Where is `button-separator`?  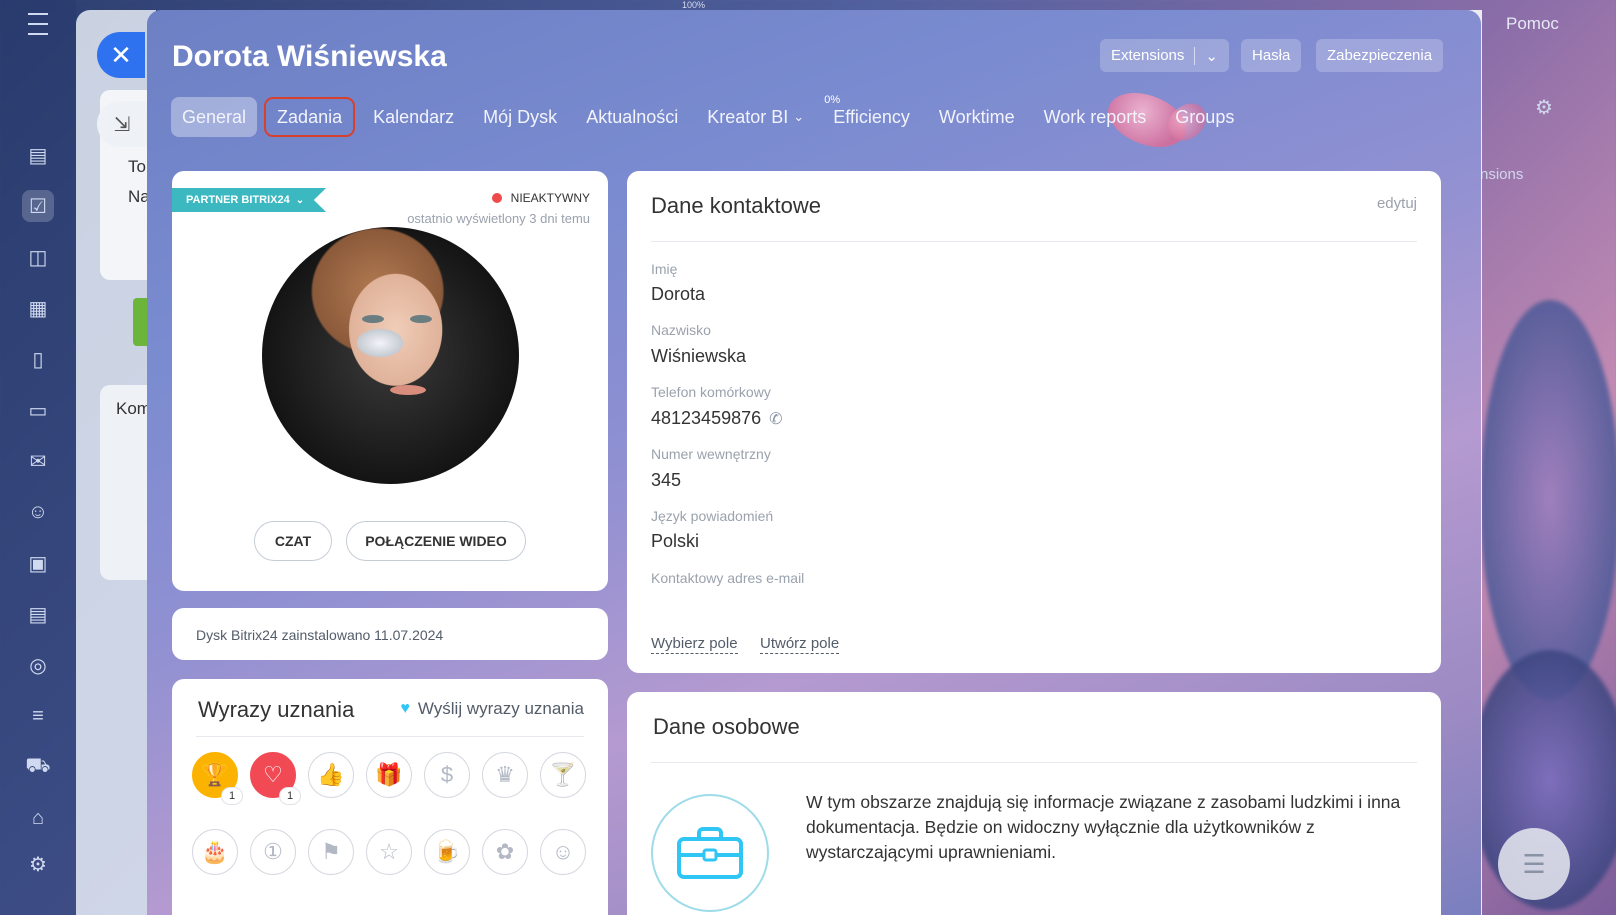
button-separator is located at coordinates (1195, 55).